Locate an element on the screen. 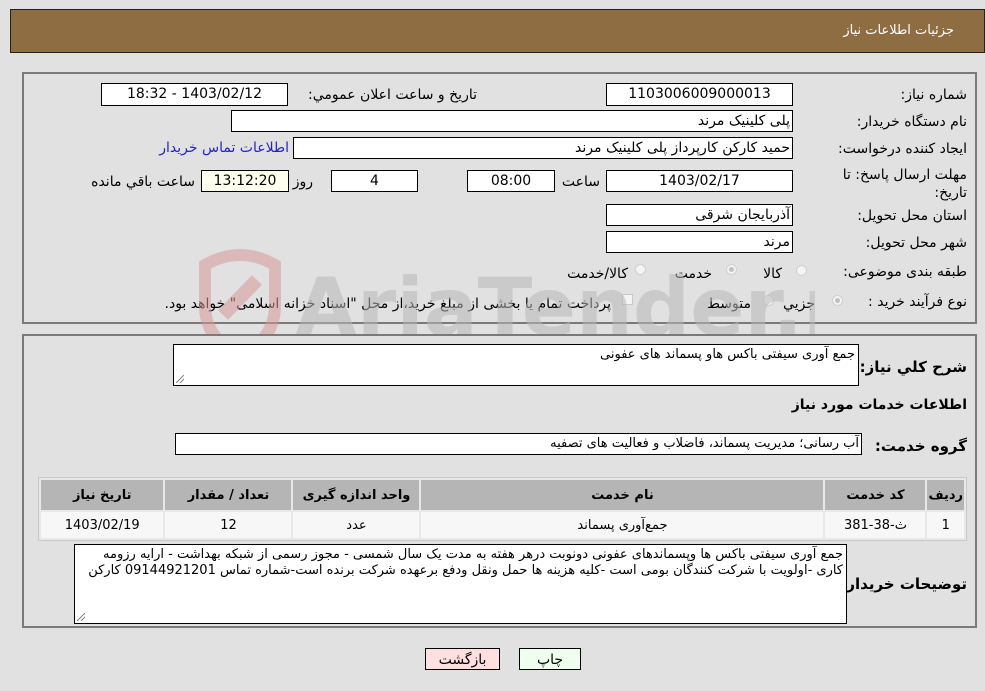  announce-label: تاریخ و ساعت اعلان عمومي: is located at coordinates (392, 95).